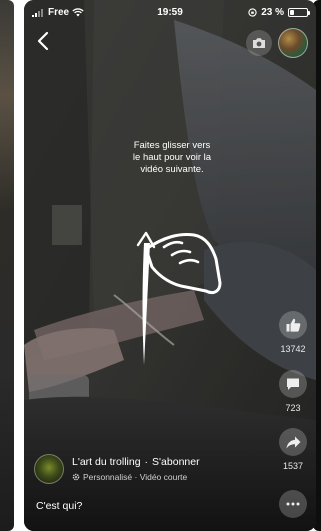  I want to click on like-action: 13742, so click(293, 332).